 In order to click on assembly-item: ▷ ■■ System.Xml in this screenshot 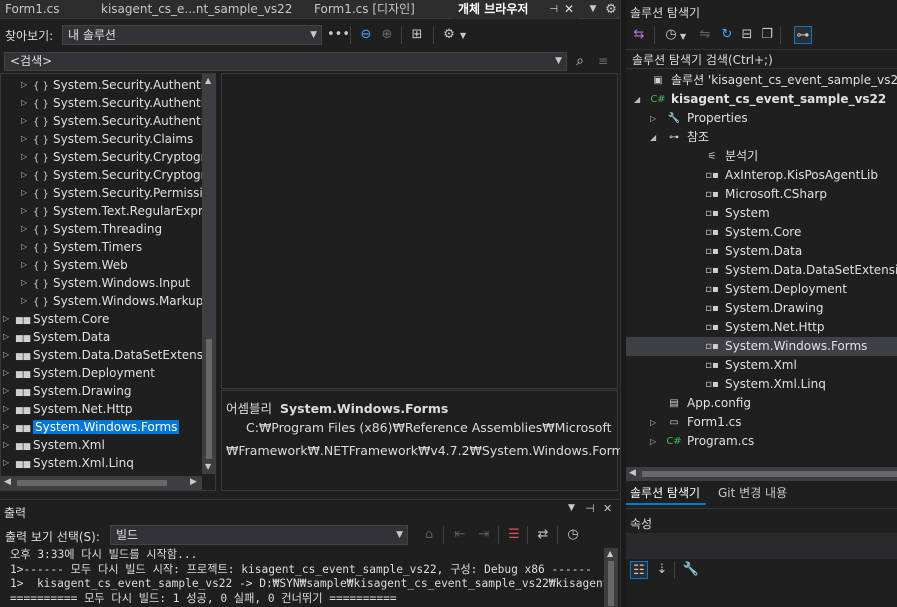, I will do `click(54, 445)`.